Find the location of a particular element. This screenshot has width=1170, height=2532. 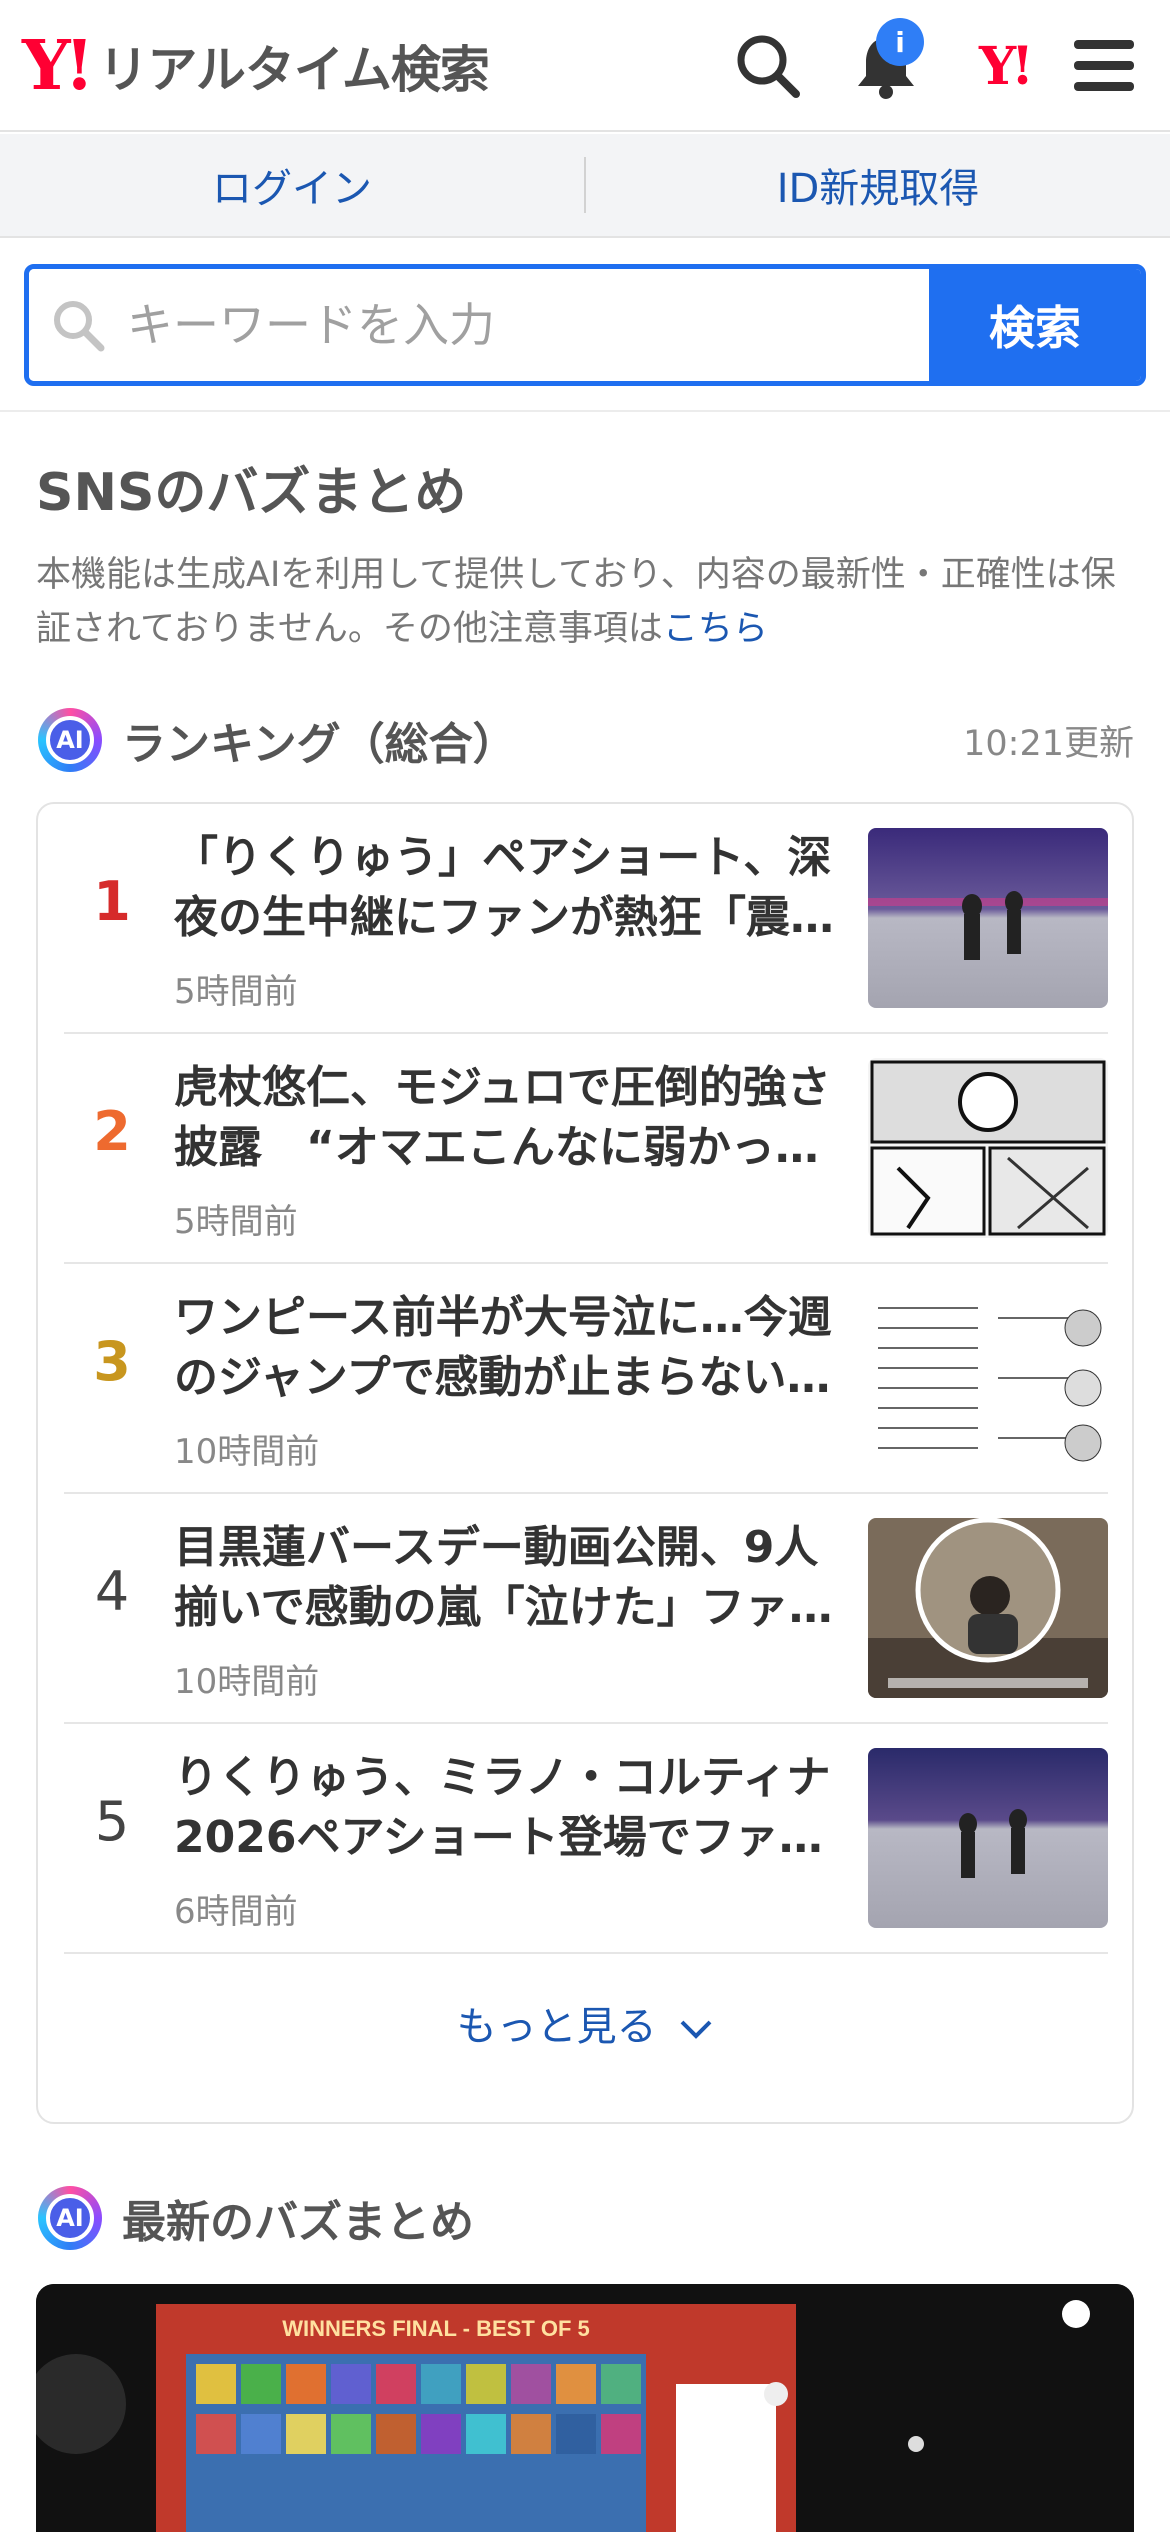

ranking-updated-time: 10:21更新 is located at coordinates (1048, 743).